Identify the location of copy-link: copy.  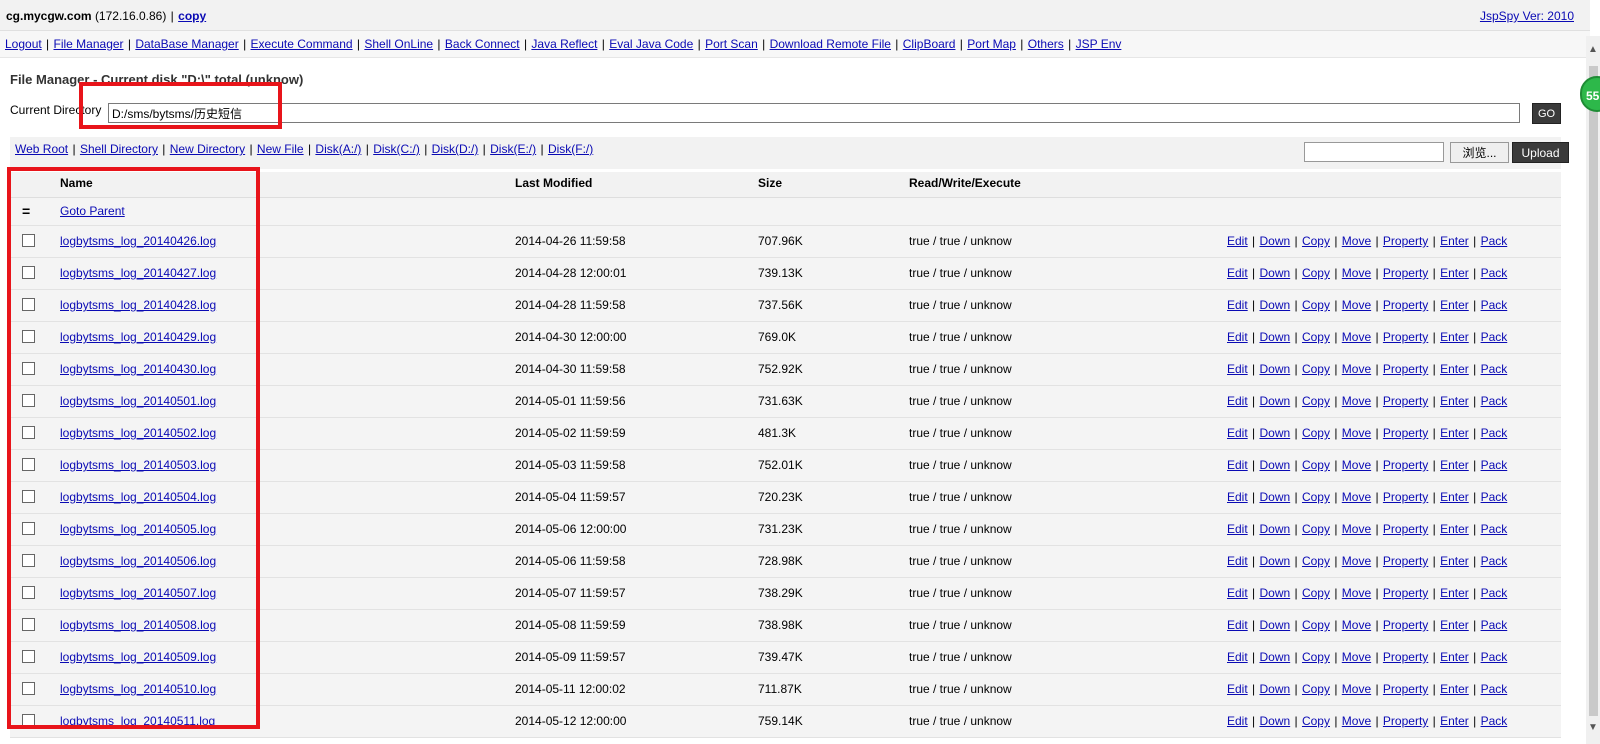
(192, 16).